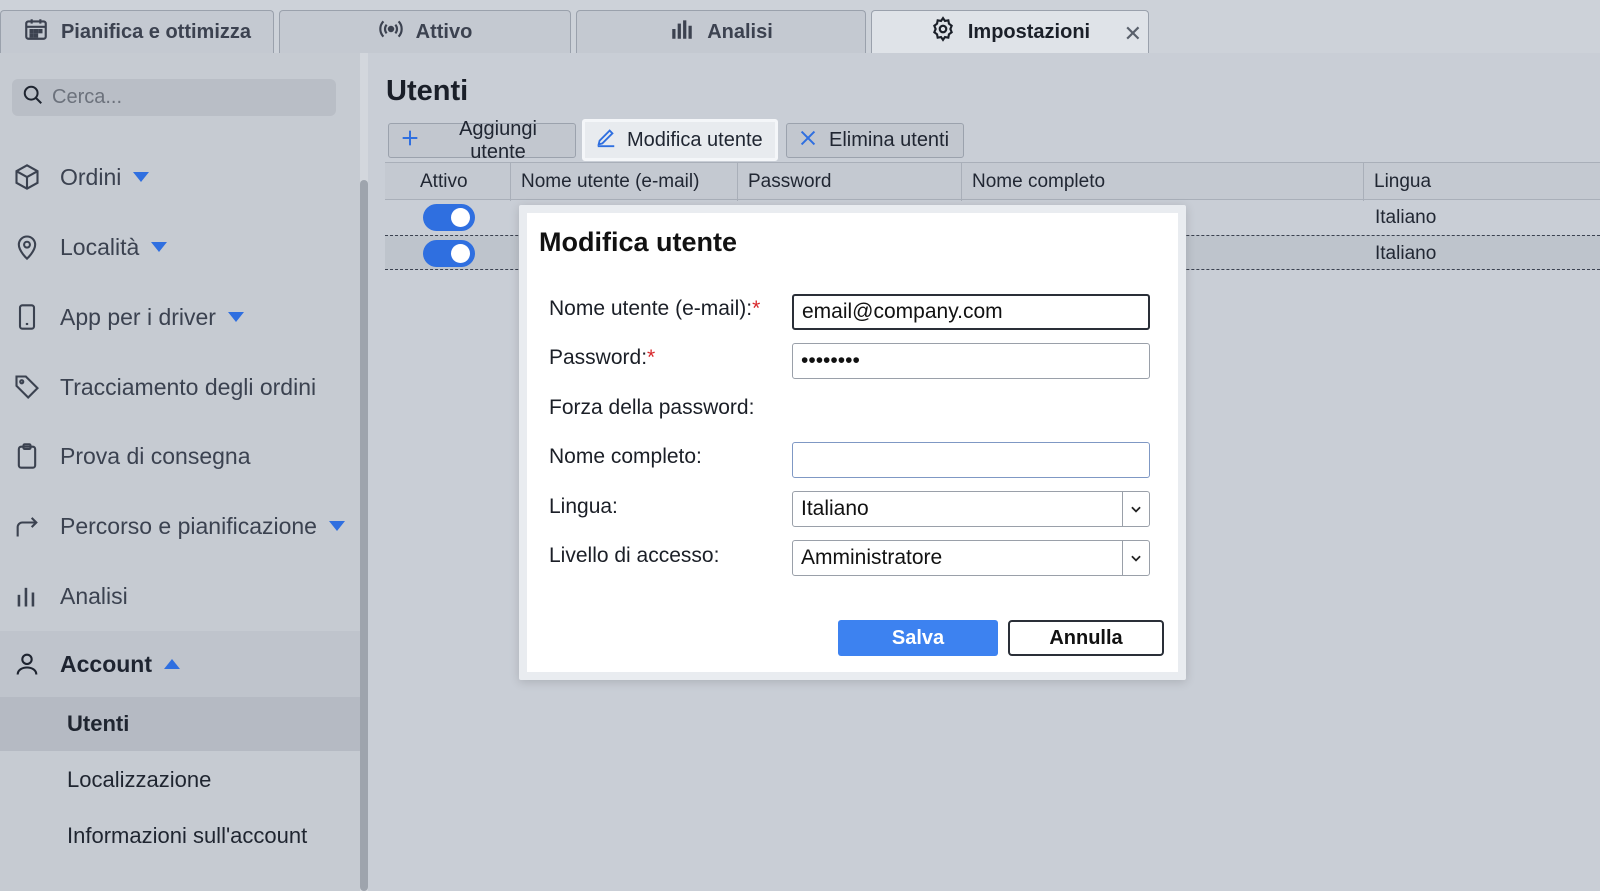 Image resolution: width=1600 pixels, height=891 pixels. What do you see at coordinates (695, 139) in the screenshot?
I see `edit-user-label: Modifica utente` at bounding box center [695, 139].